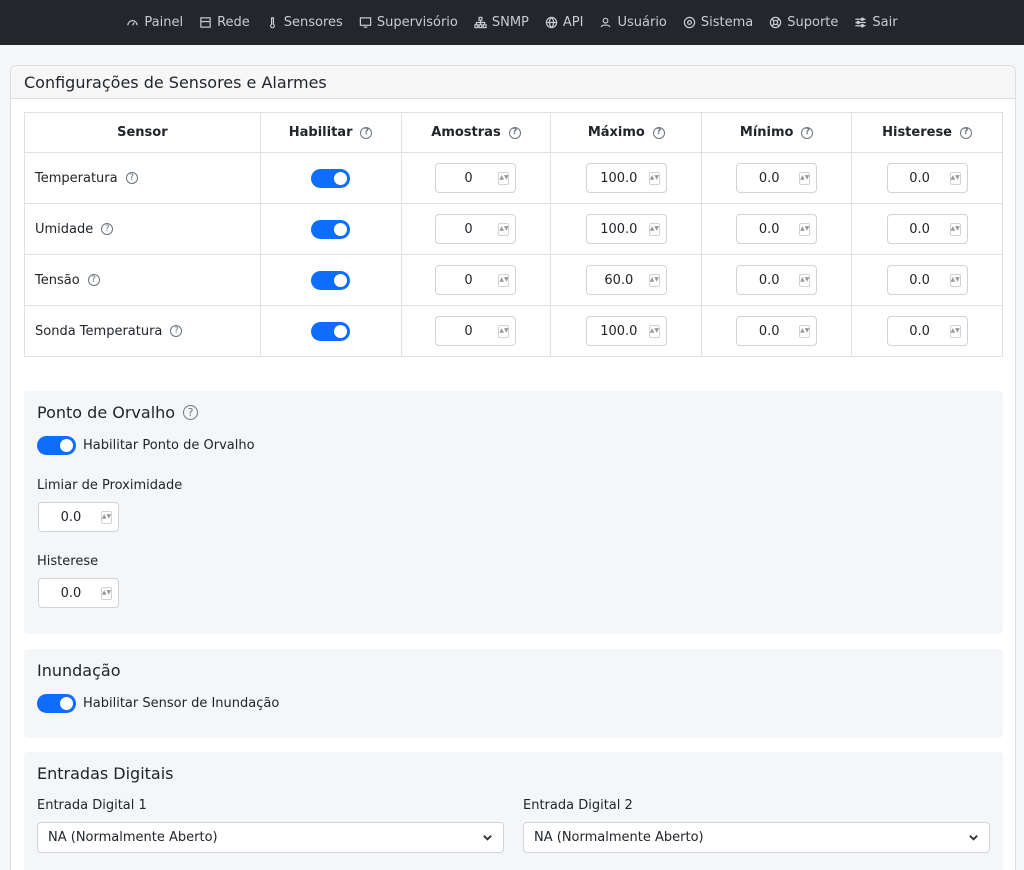  I want to click on threshold-input: 0.0 ▲▼, so click(78, 517).